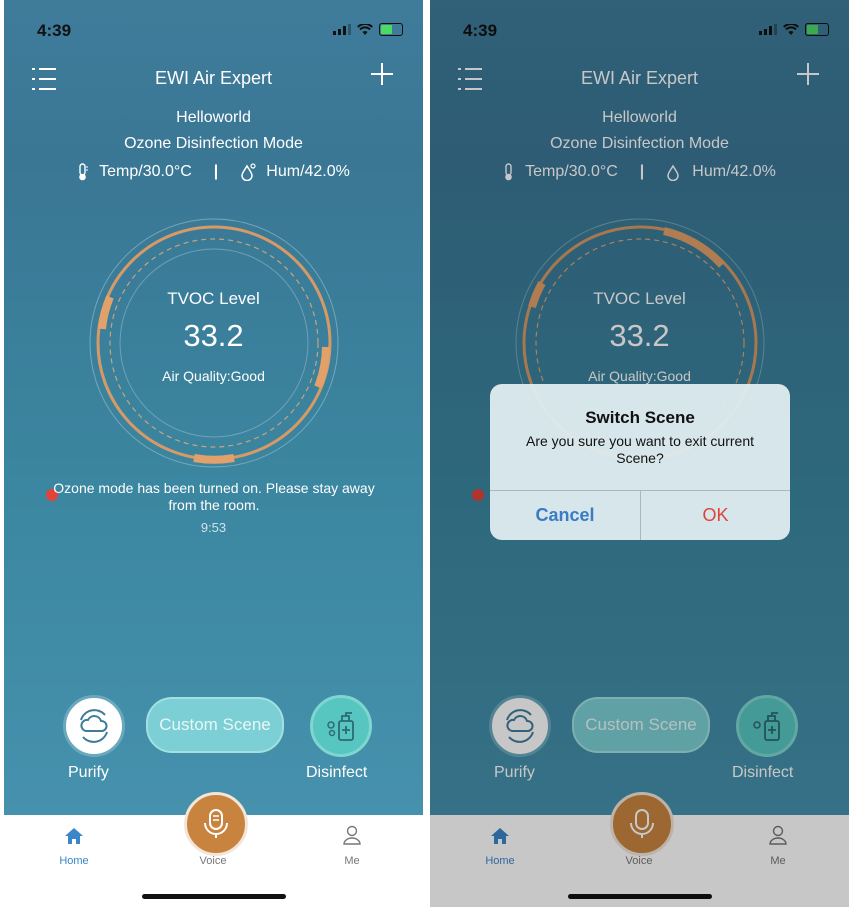 This screenshot has height=907, width=849. What do you see at coordinates (213, 117) in the screenshot?
I see `device-name: Helloworld` at bounding box center [213, 117].